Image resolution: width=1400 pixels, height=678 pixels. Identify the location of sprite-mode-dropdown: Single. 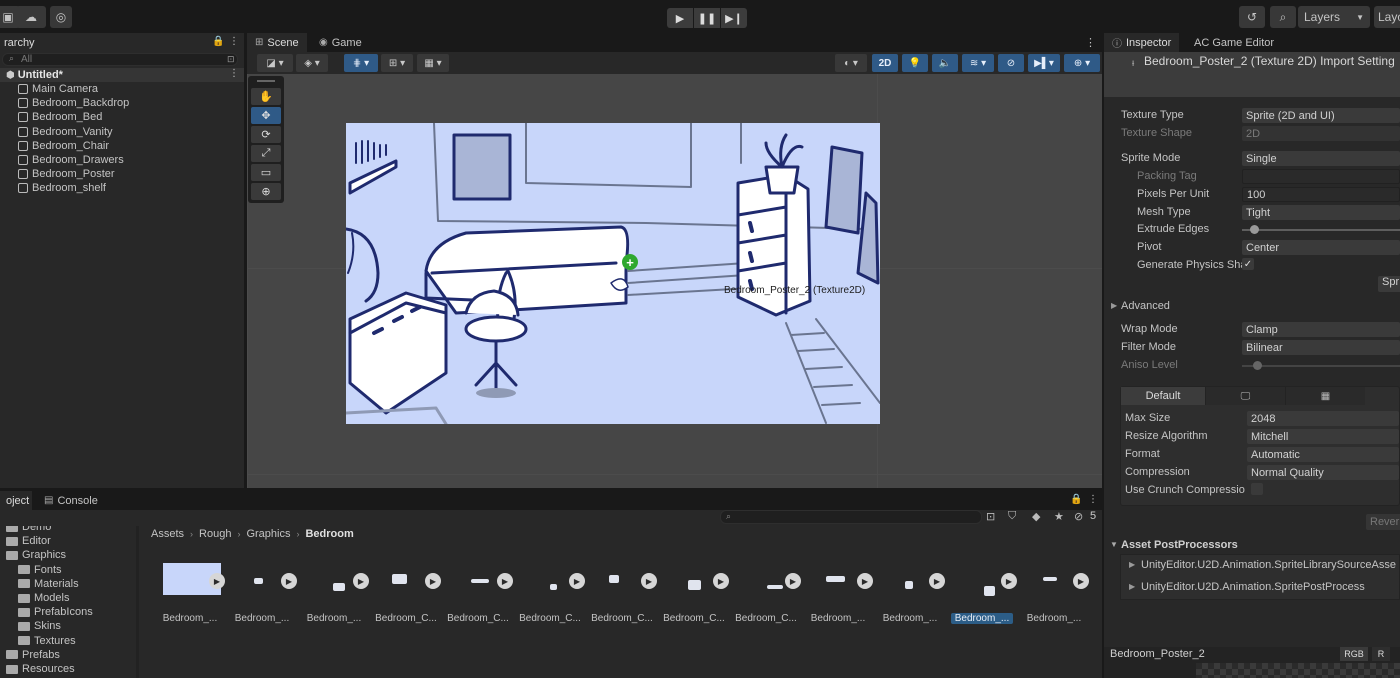
(1321, 158).